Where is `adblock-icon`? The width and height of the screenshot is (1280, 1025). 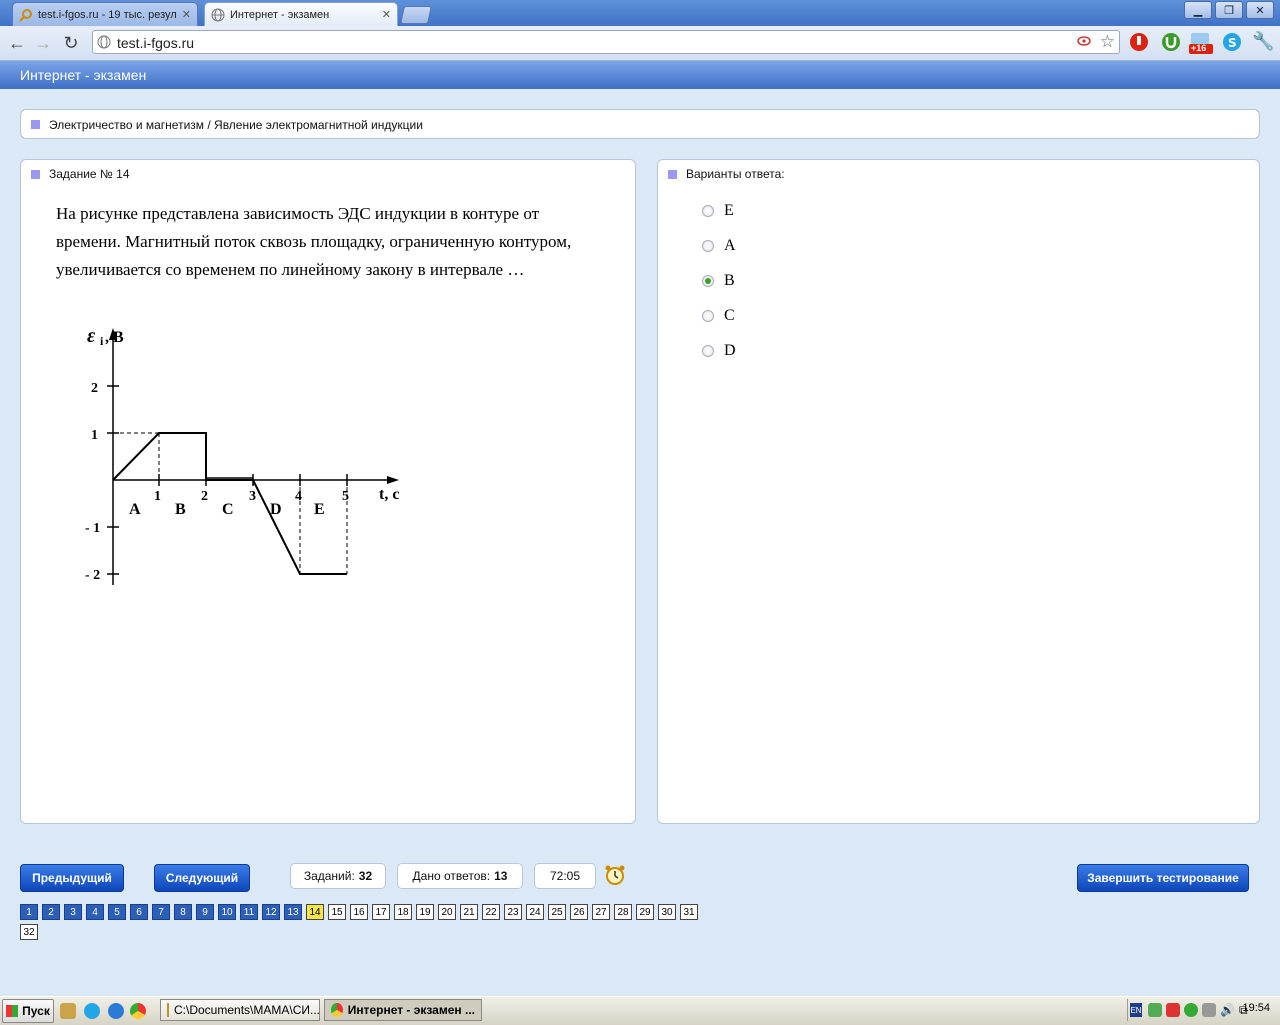 adblock-icon is located at coordinates (1139, 42).